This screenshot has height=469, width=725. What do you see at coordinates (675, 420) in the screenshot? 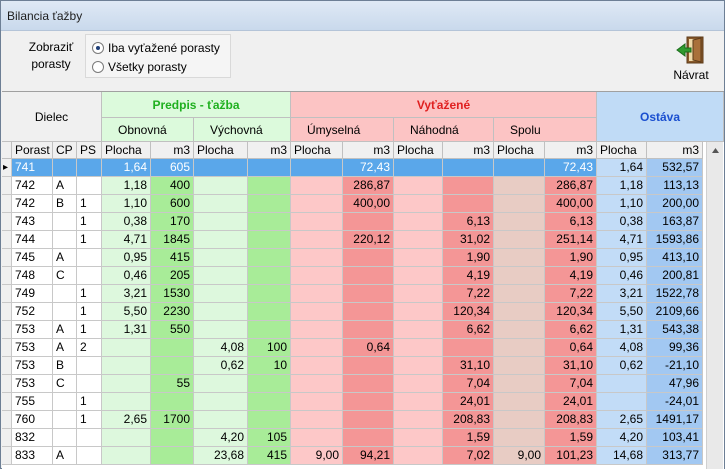
I see `table-cell: 1491,17` at bounding box center [675, 420].